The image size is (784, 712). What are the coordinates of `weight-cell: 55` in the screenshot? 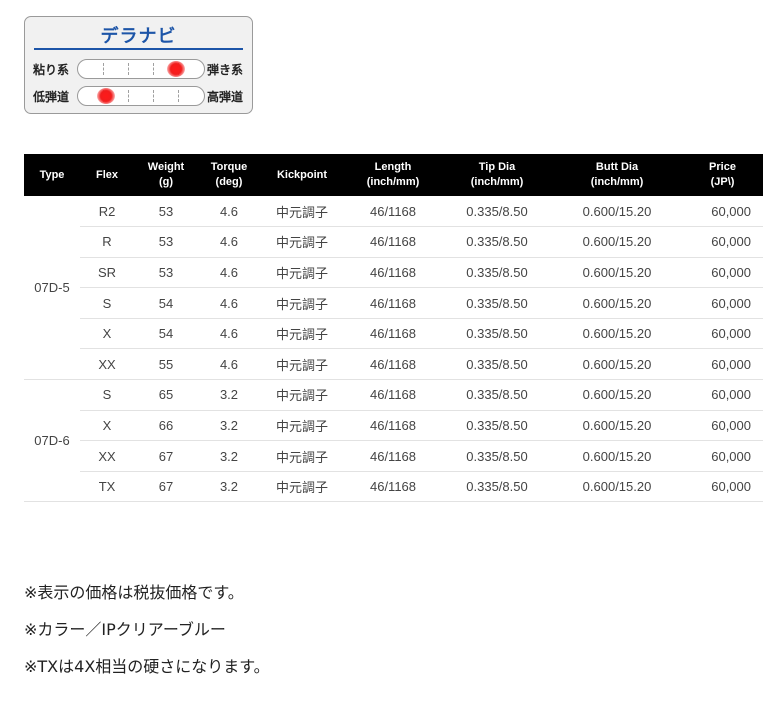 It's located at (166, 364).